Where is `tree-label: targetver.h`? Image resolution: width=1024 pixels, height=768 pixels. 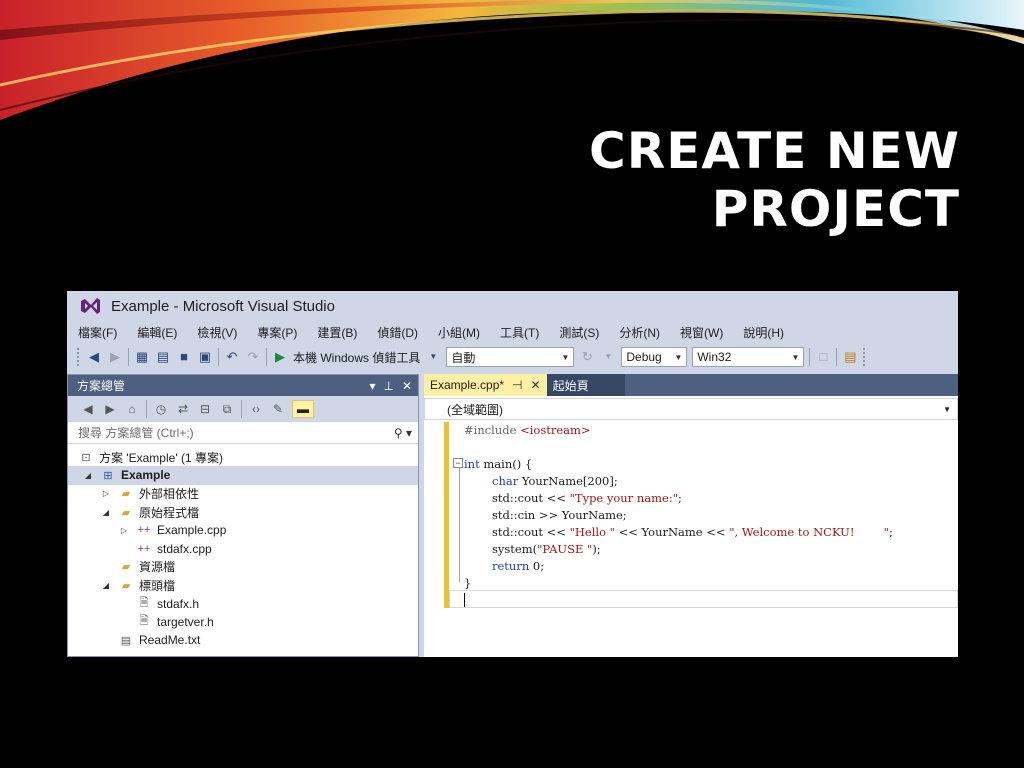
tree-label: targetver.h is located at coordinates (185, 621).